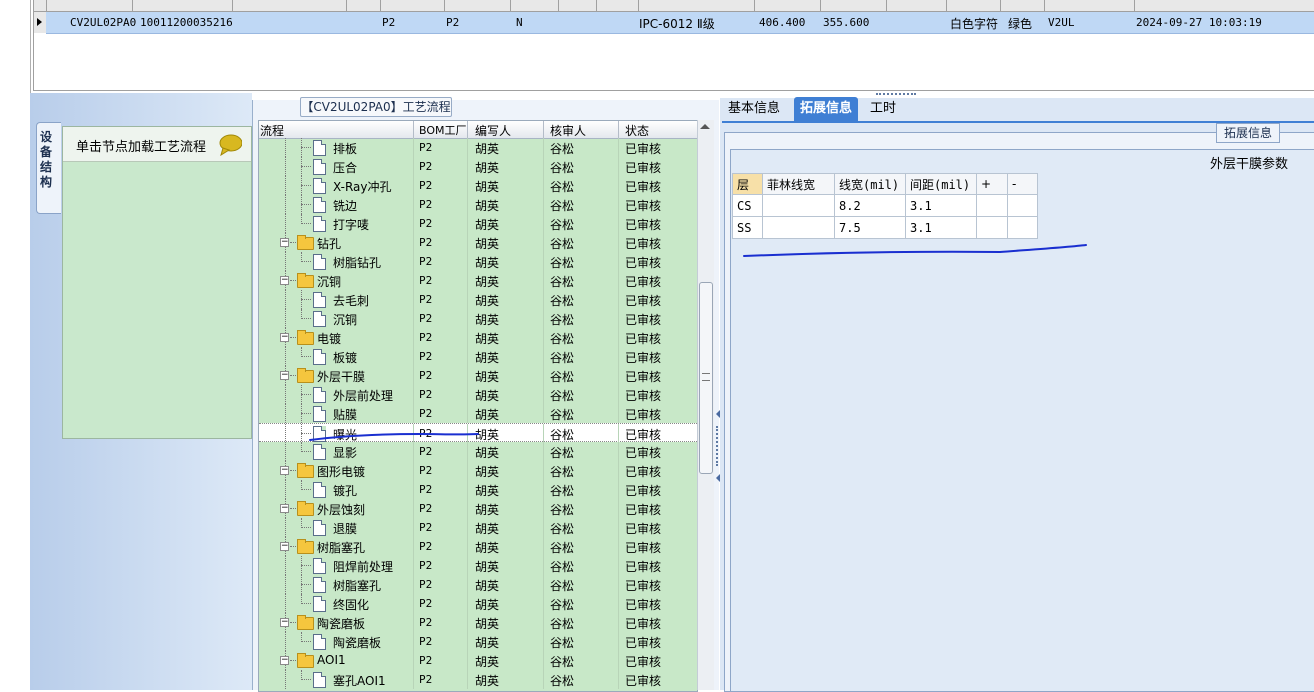 The height and width of the screenshot is (692, 1314). Describe the element at coordinates (637, 130) in the screenshot. I see `column-header-status: 状态` at that location.